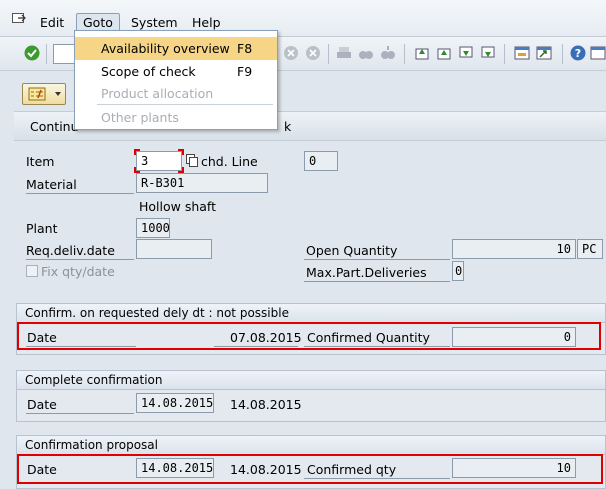 The width and height of the screenshot is (606, 489). I want to click on menu-window-icon, so click(19, 19).